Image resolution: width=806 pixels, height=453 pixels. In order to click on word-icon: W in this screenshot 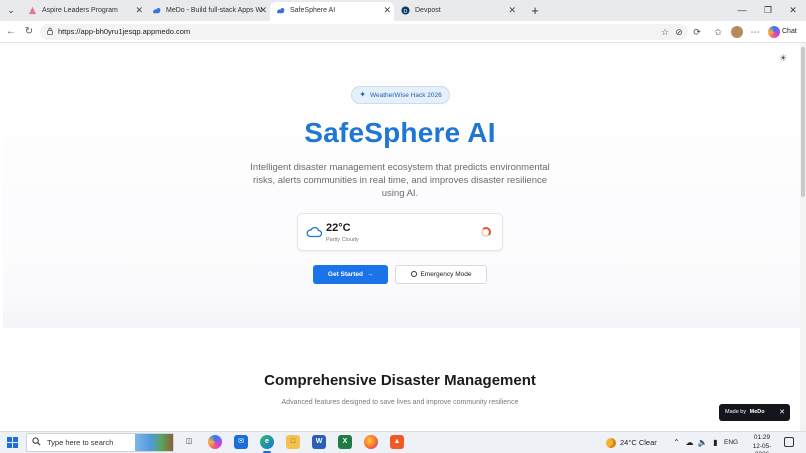, I will do `click(319, 442)`.